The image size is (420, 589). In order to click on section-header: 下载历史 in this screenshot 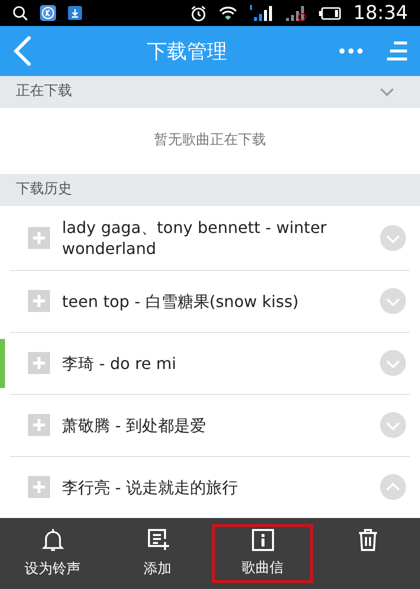, I will do `click(210, 190)`.